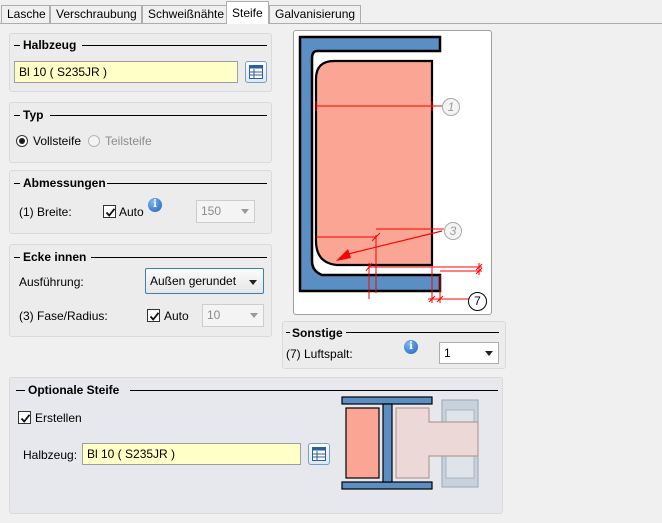 Image resolution: width=662 pixels, height=523 pixels. I want to click on ausfuehrung-value: Außen gerundet, so click(193, 281).